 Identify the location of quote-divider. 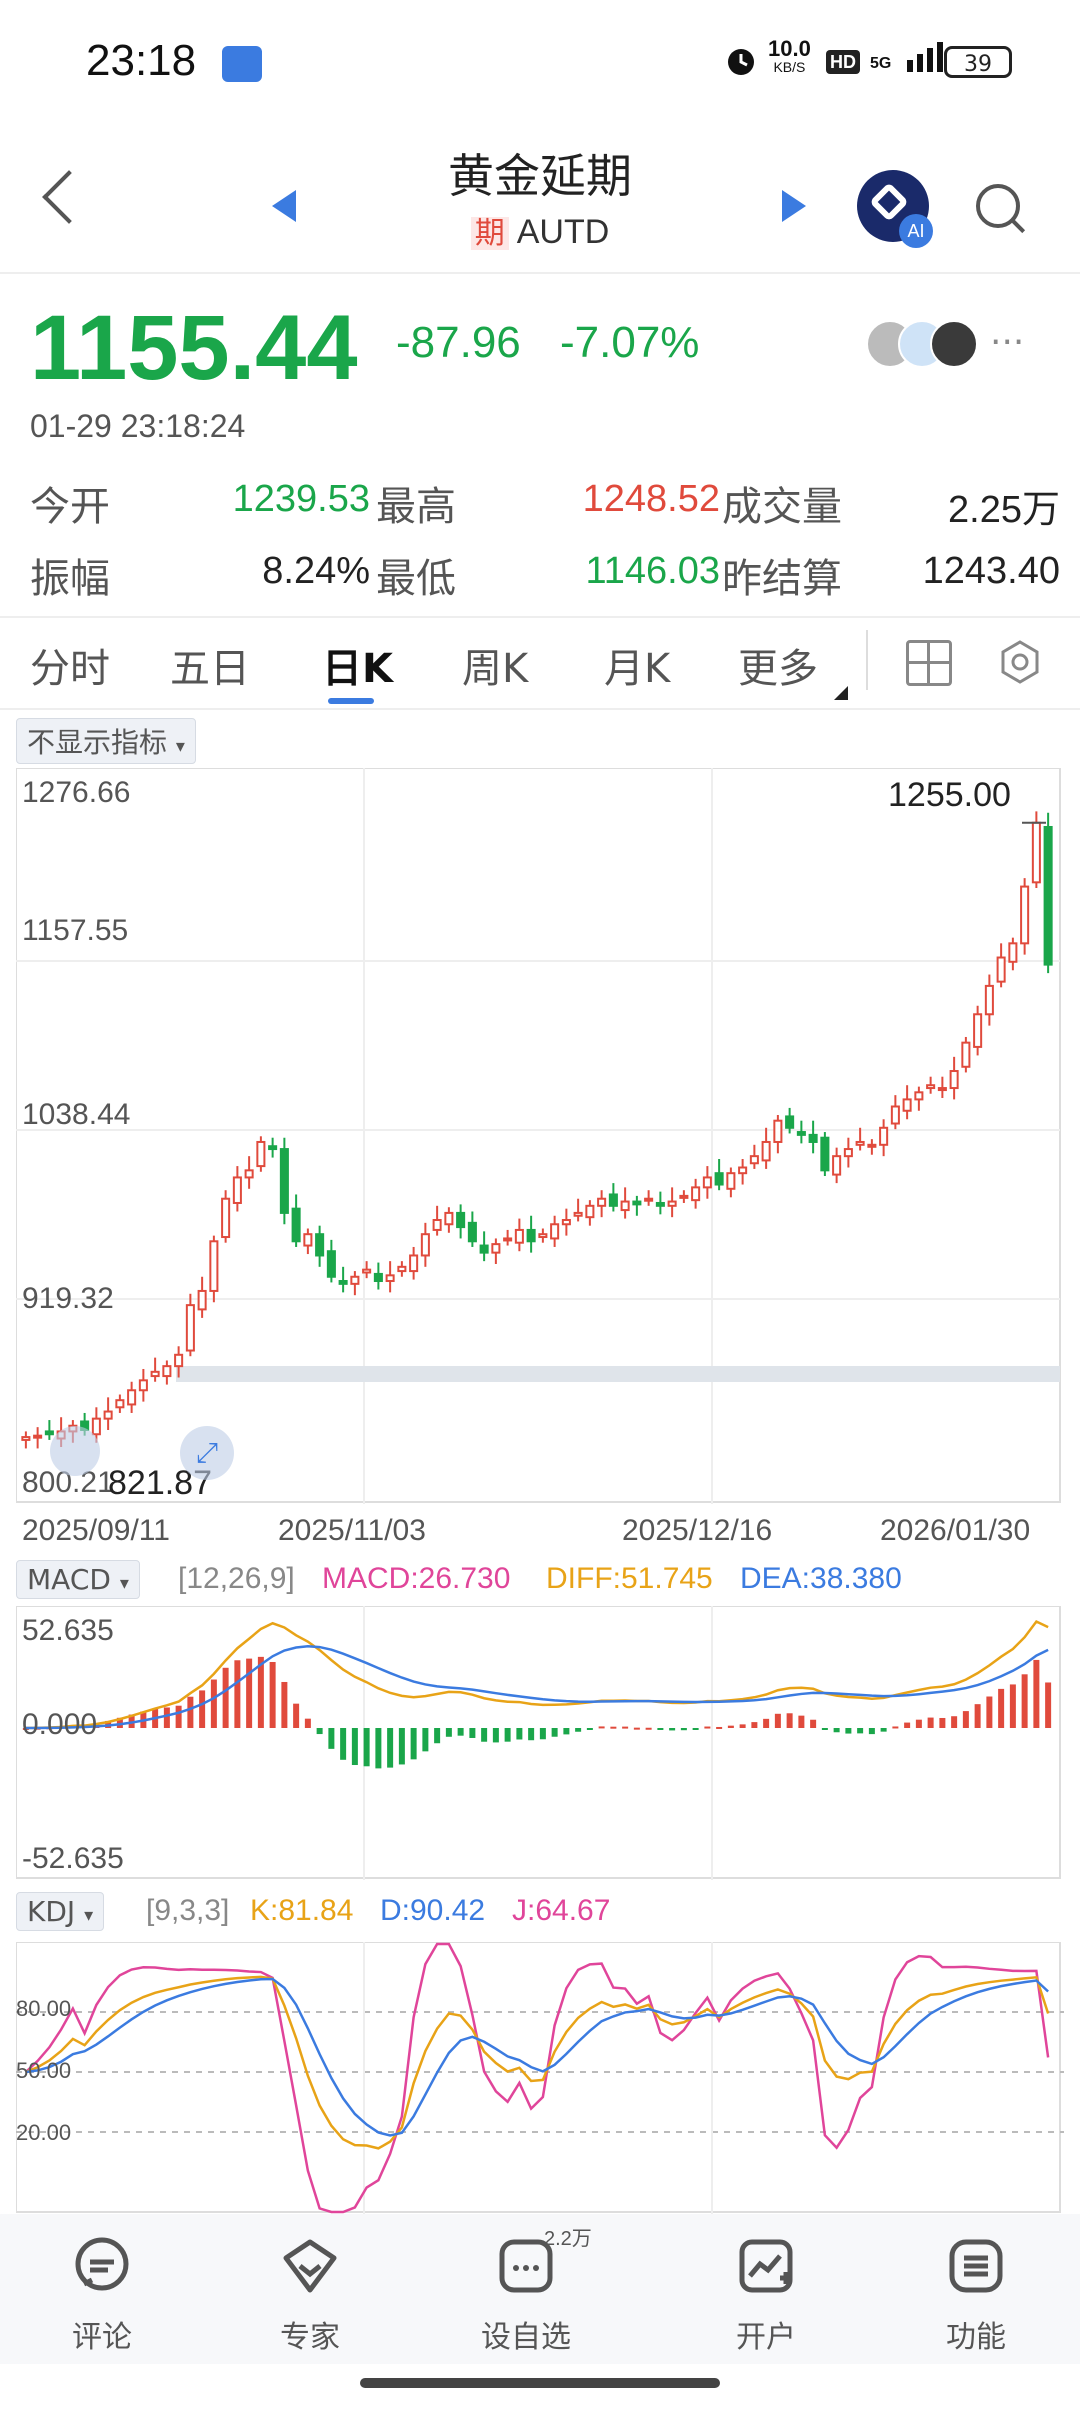
(540, 617).